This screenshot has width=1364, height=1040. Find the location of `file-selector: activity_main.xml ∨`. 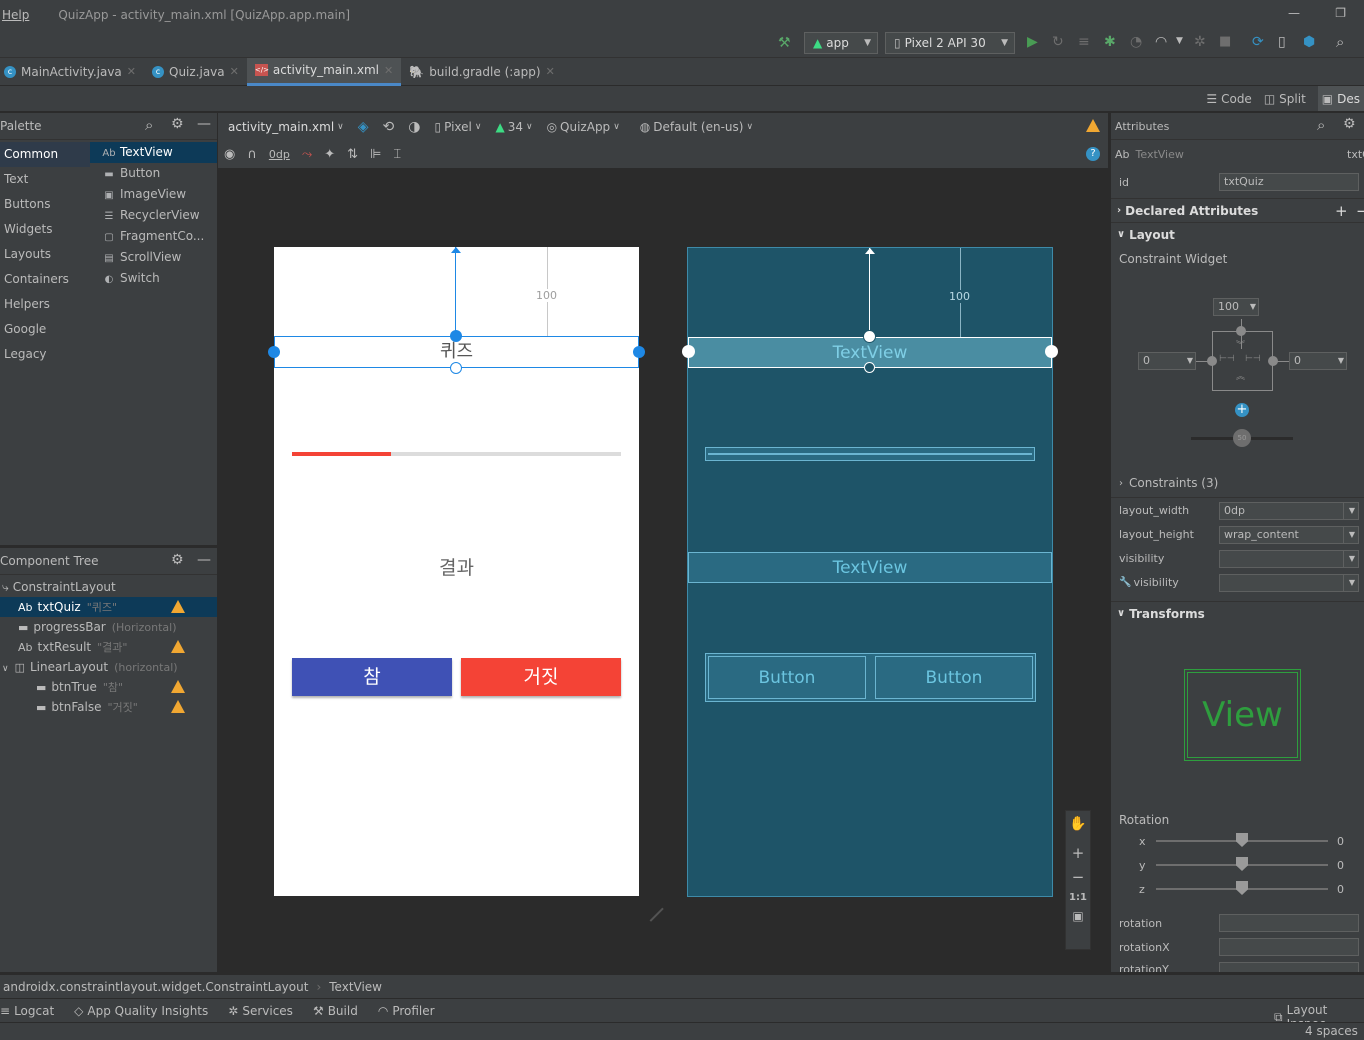

file-selector: activity_main.xml ∨ is located at coordinates (286, 127).